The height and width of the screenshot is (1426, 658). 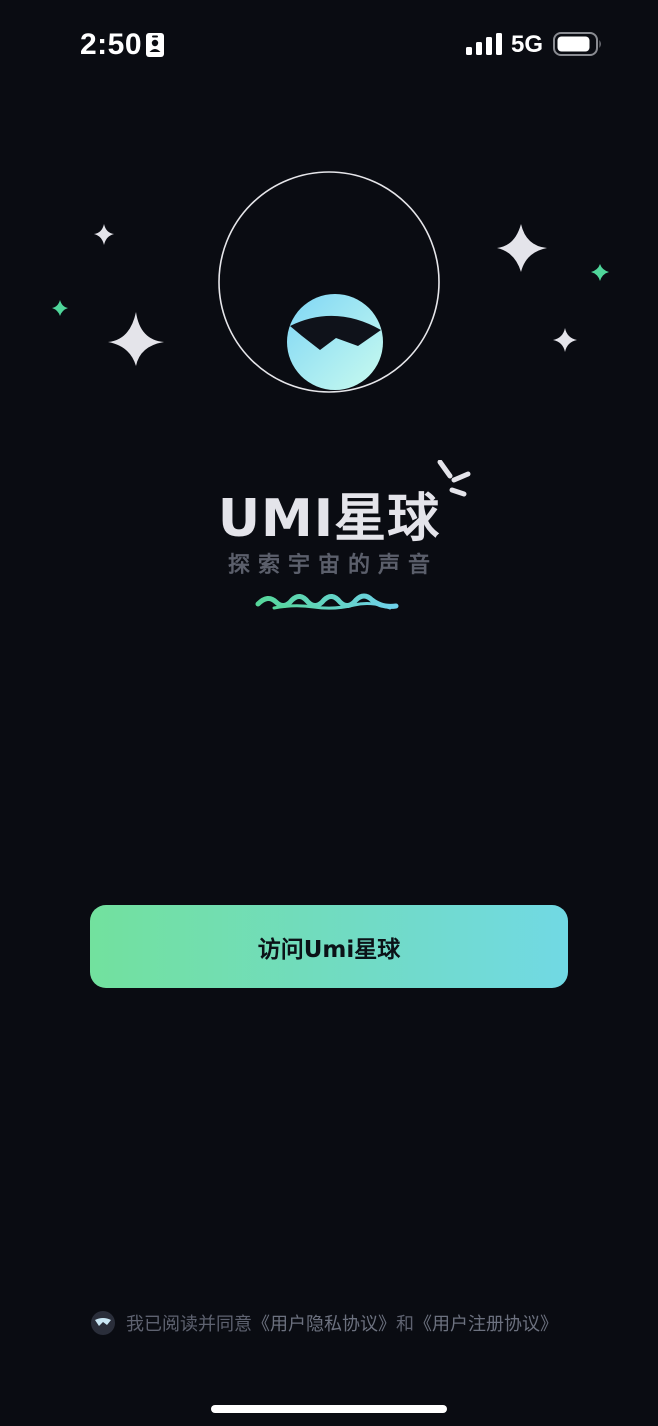 I want to click on agreement-conjunction: 和, so click(x=405, y=1324).